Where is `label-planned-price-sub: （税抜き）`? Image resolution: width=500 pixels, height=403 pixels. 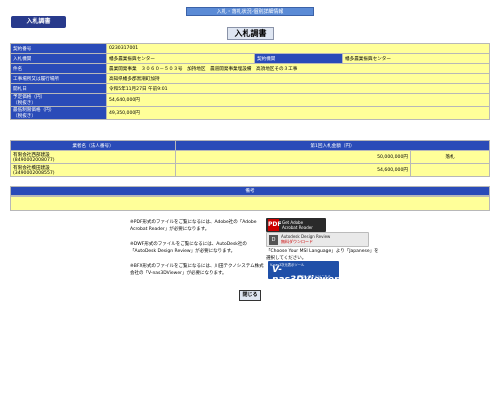 label-planned-price-sub: （税抜き） is located at coordinates (24, 103).